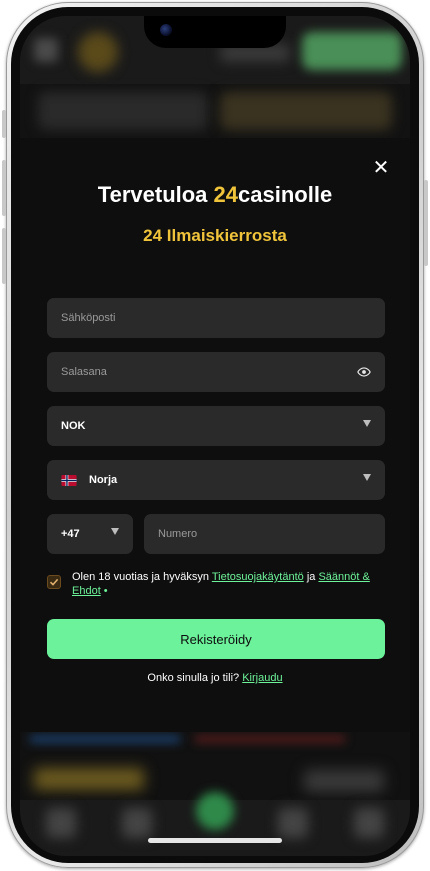 The image size is (430, 871). What do you see at coordinates (215, 235) in the screenshot?
I see `modal-subtitle: 24 Ilmaiskierrosta` at bounding box center [215, 235].